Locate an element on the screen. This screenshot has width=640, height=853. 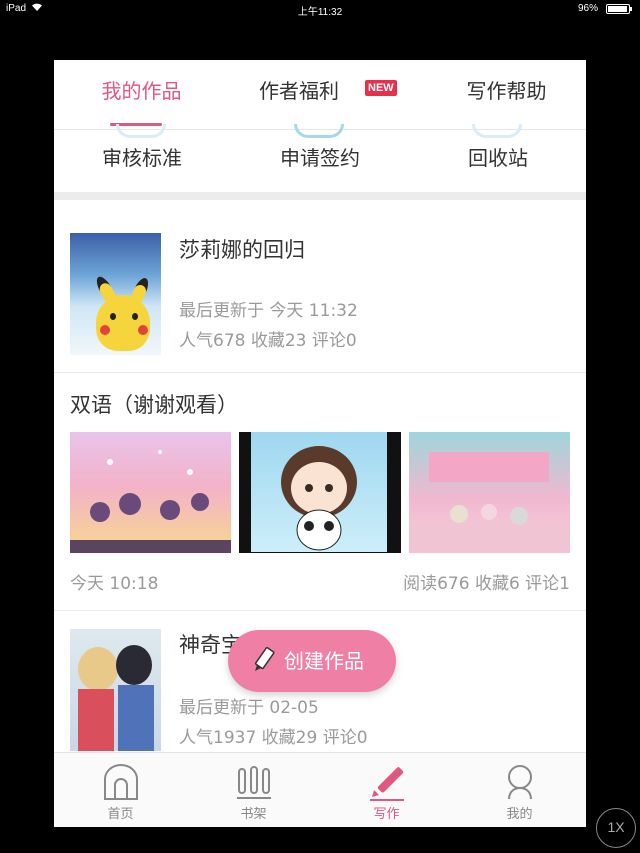
section-divider is located at coordinates (320, 196).